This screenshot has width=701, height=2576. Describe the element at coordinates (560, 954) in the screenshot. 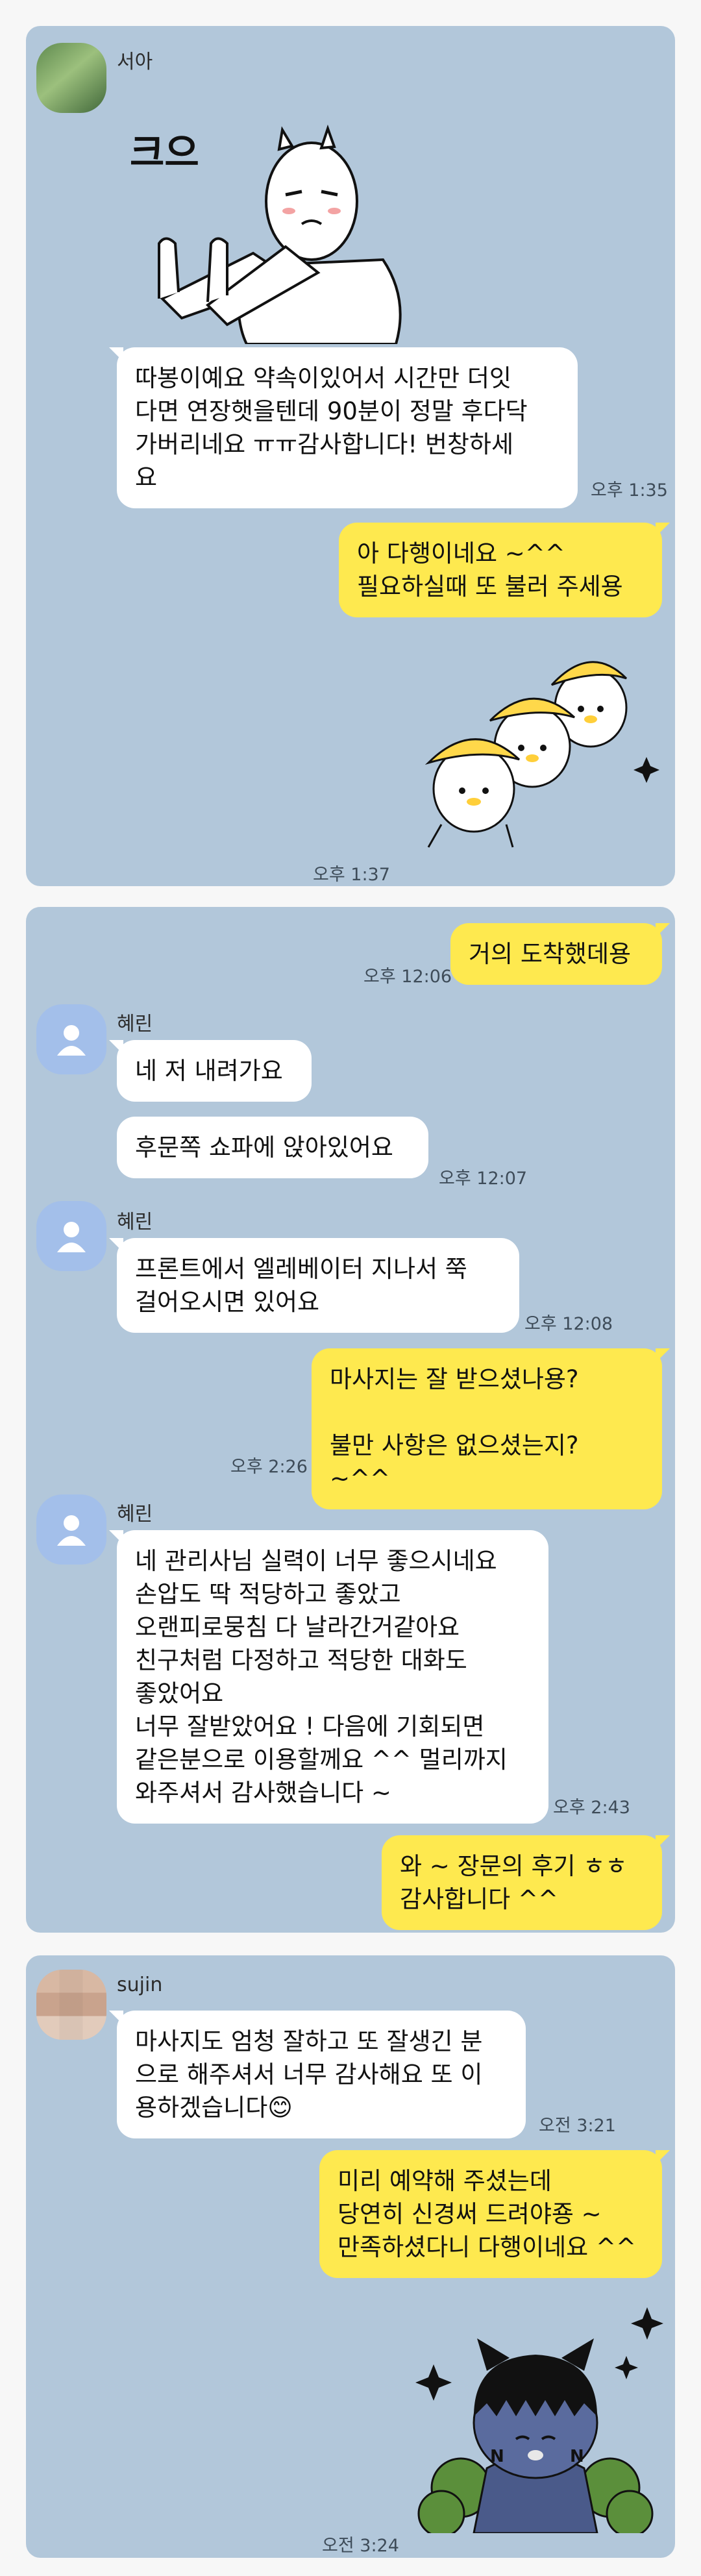

I see `message-bubble-outgoing: 거의 도착했데용` at that location.